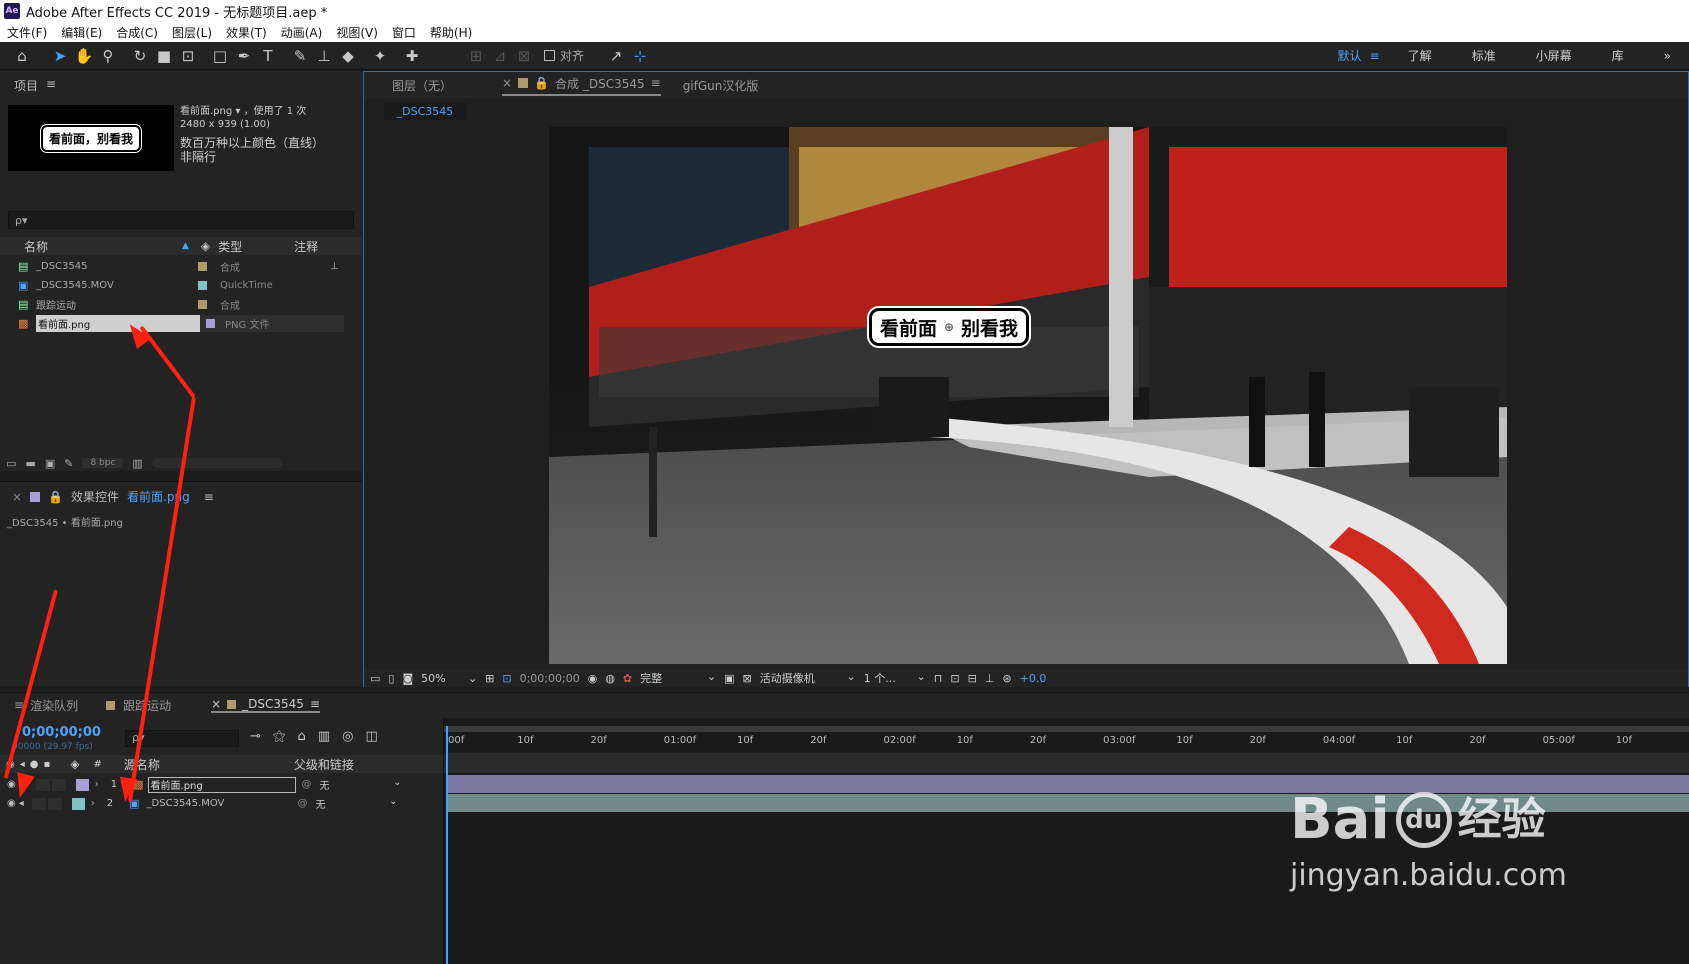 The image size is (1689, 964). What do you see at coordinates (357, 32) in the screenshot?
I see `menu-view: 视图(V)` at bounding box center [357, 32].